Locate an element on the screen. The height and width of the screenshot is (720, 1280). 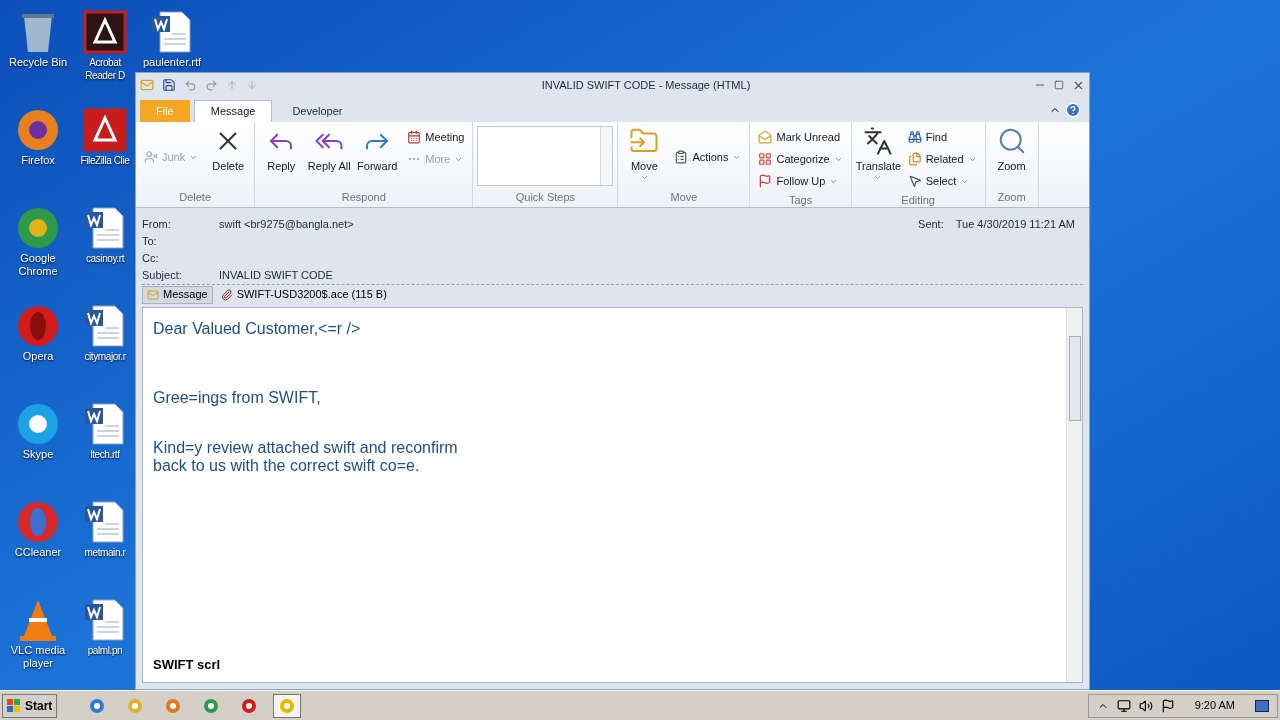
desktop-icon-label: FileZilla Clie is located at coordinates (105, 160).